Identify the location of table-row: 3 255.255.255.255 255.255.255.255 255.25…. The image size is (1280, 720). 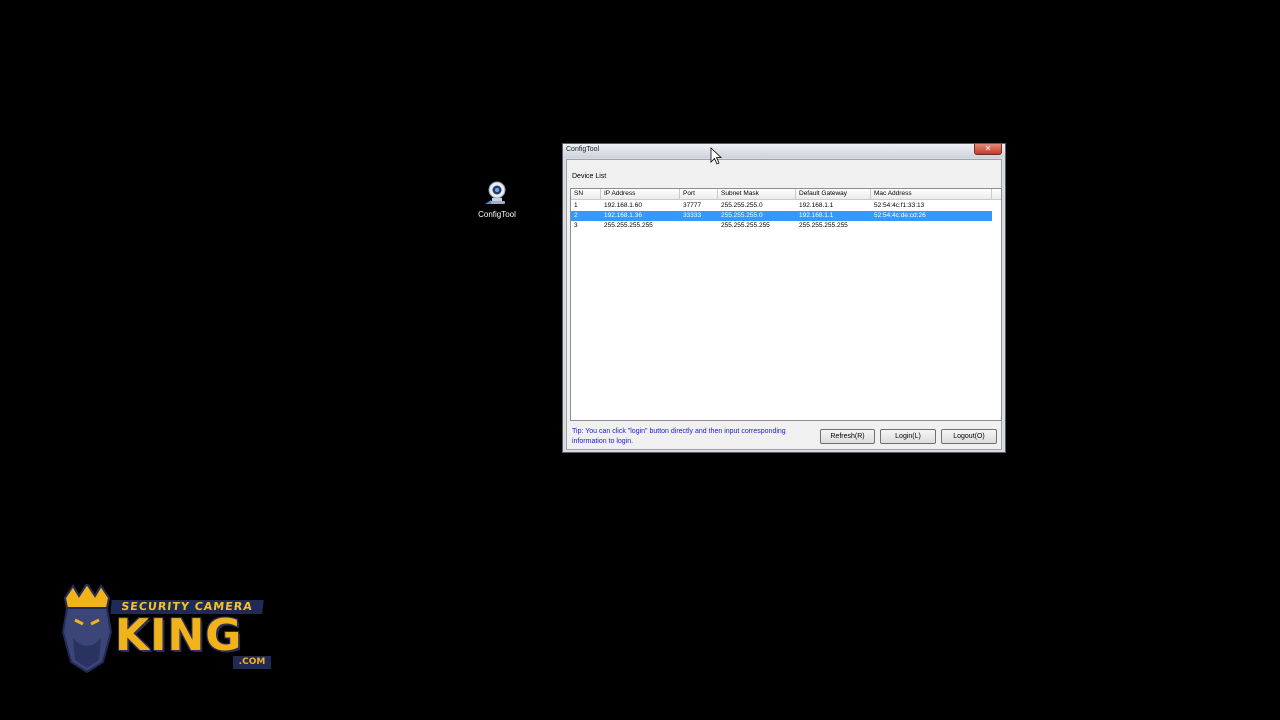
(781, 226).